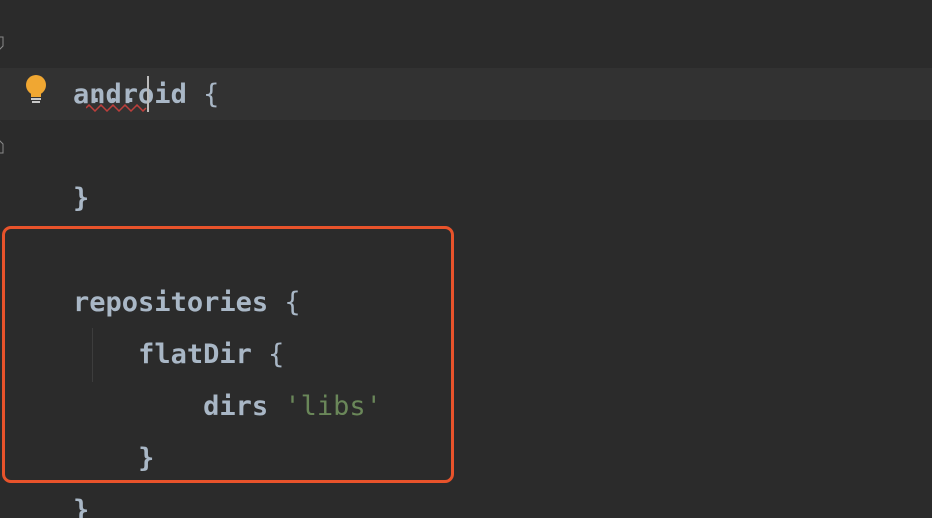 The image size is (932, 518). I want to click on error-squiggle, so click(116, 108).